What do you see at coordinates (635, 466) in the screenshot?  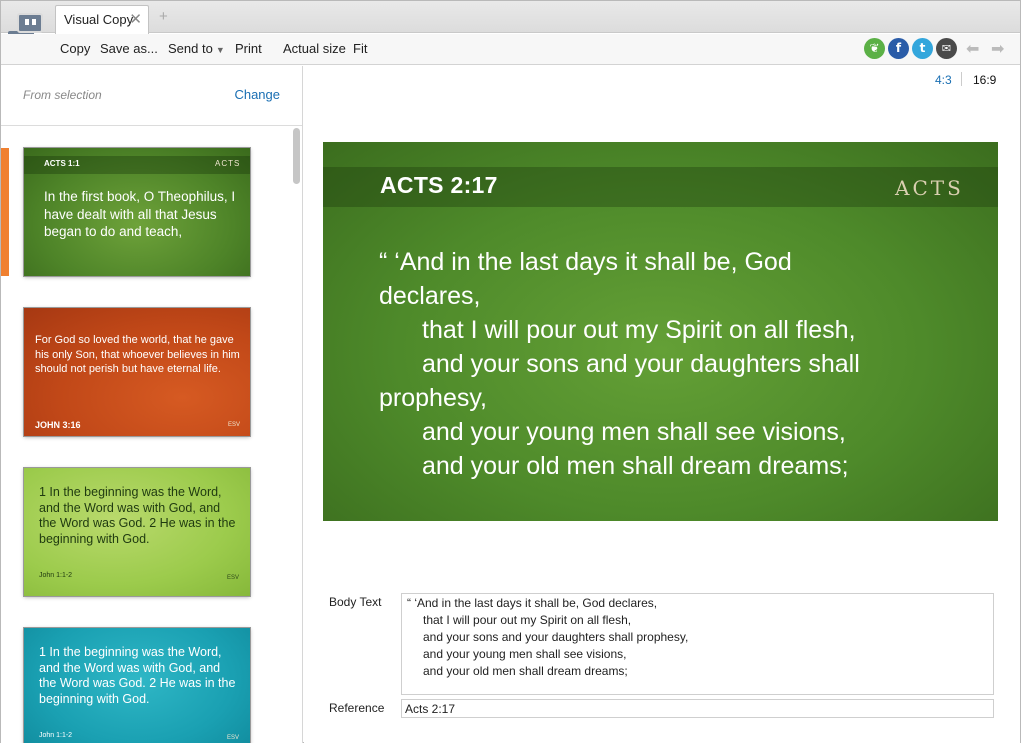 I see `preview-line: and your old men shall dream dreams;` at bounding box center [635, 466].